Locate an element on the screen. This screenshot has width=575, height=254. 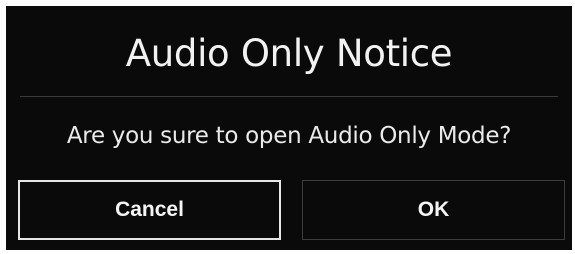
cancel-button: Cancel is located at coordinates (149, 210).